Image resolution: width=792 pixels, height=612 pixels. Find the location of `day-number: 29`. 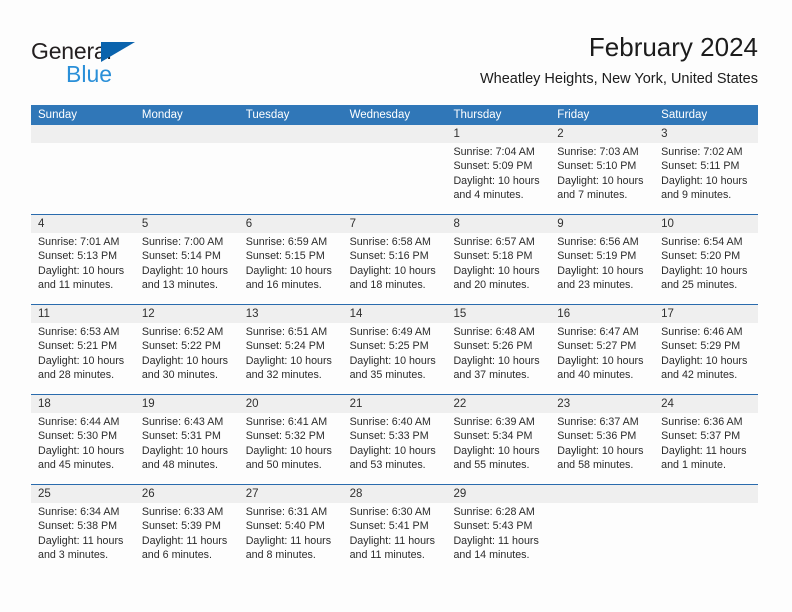

day-number: 29 is located at coordinates (498, 494).